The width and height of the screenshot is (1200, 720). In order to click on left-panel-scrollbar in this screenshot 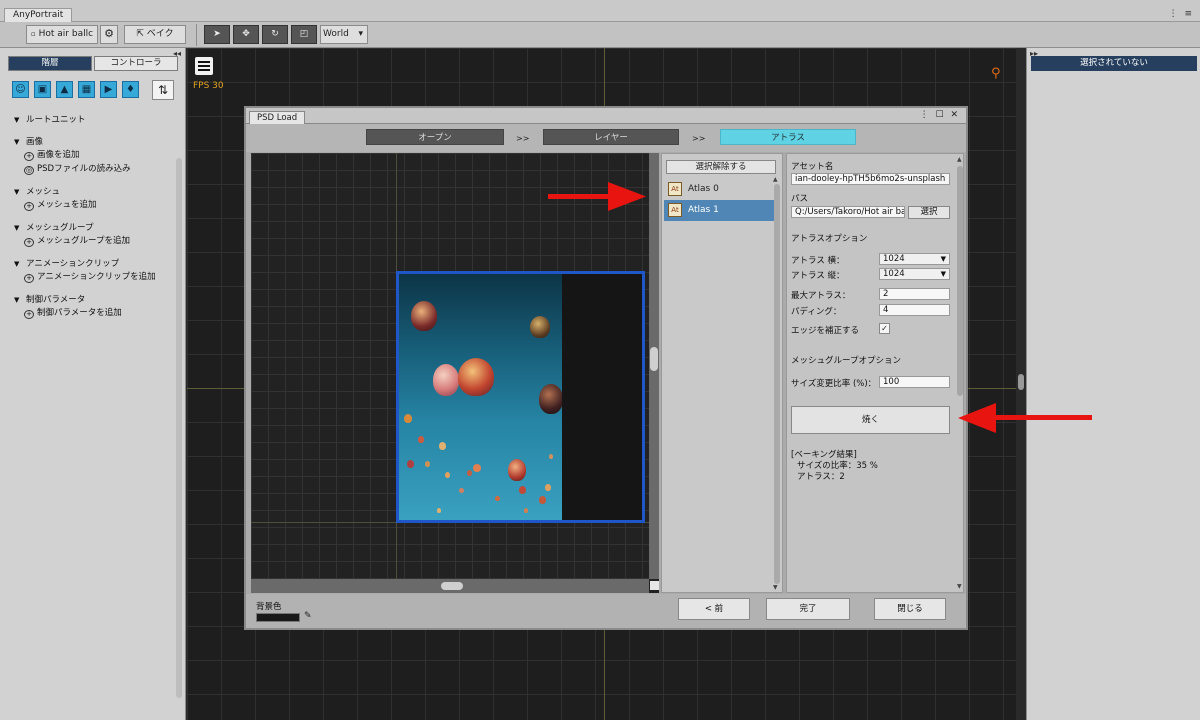, I will do `click(179, 428)`.